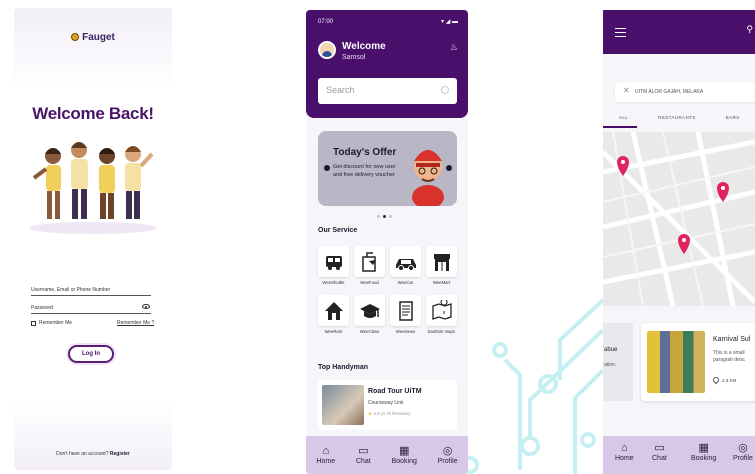  Describe the element at coordinates (75, 37) in the screenshot. I see `logo-icon` at that location.